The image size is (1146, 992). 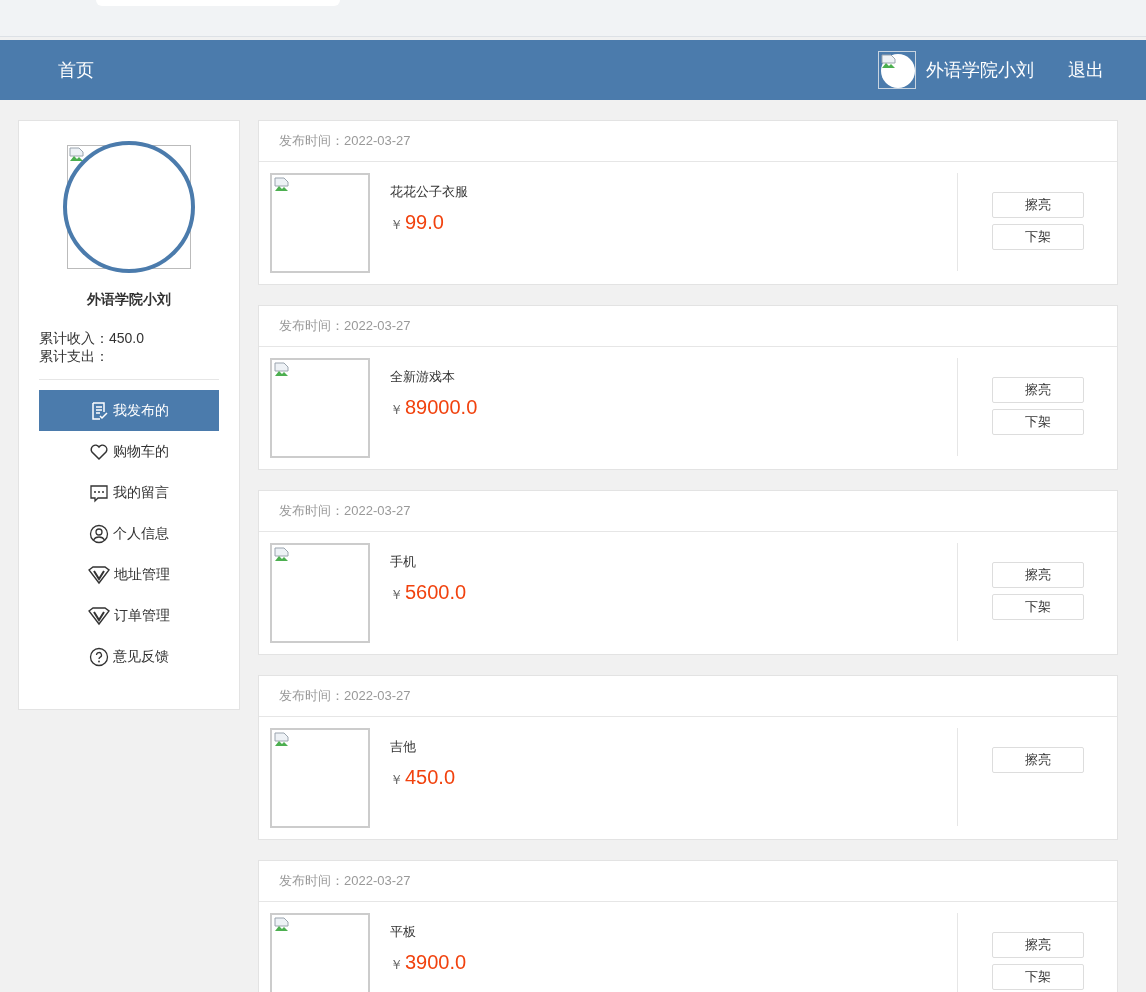 What do you see at coordinates (92, 338) in the screenshot?
I see `income-text: 累计收入：450.0` at bounding box center [92, 338].